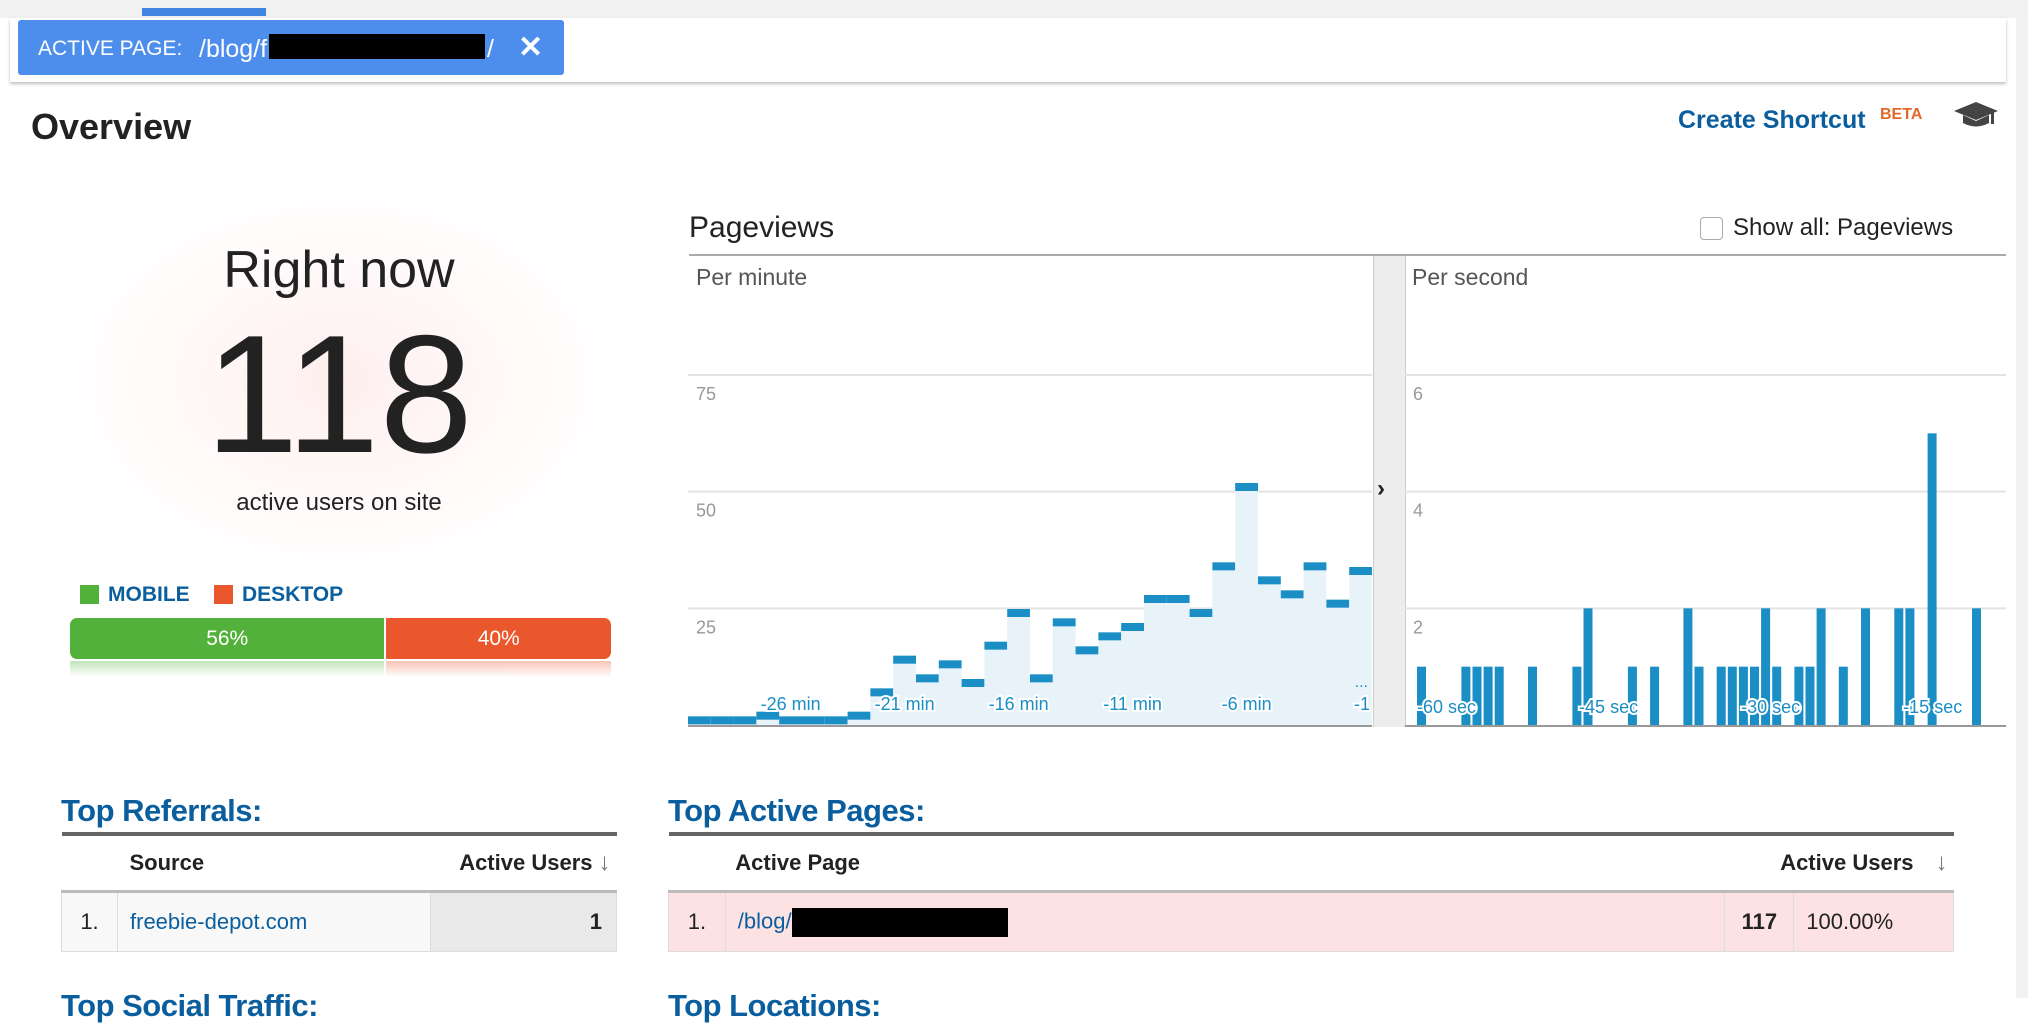 The image size is (2028, 1024). I want to click on device-bar: 56% 40%, so click(340, 638).